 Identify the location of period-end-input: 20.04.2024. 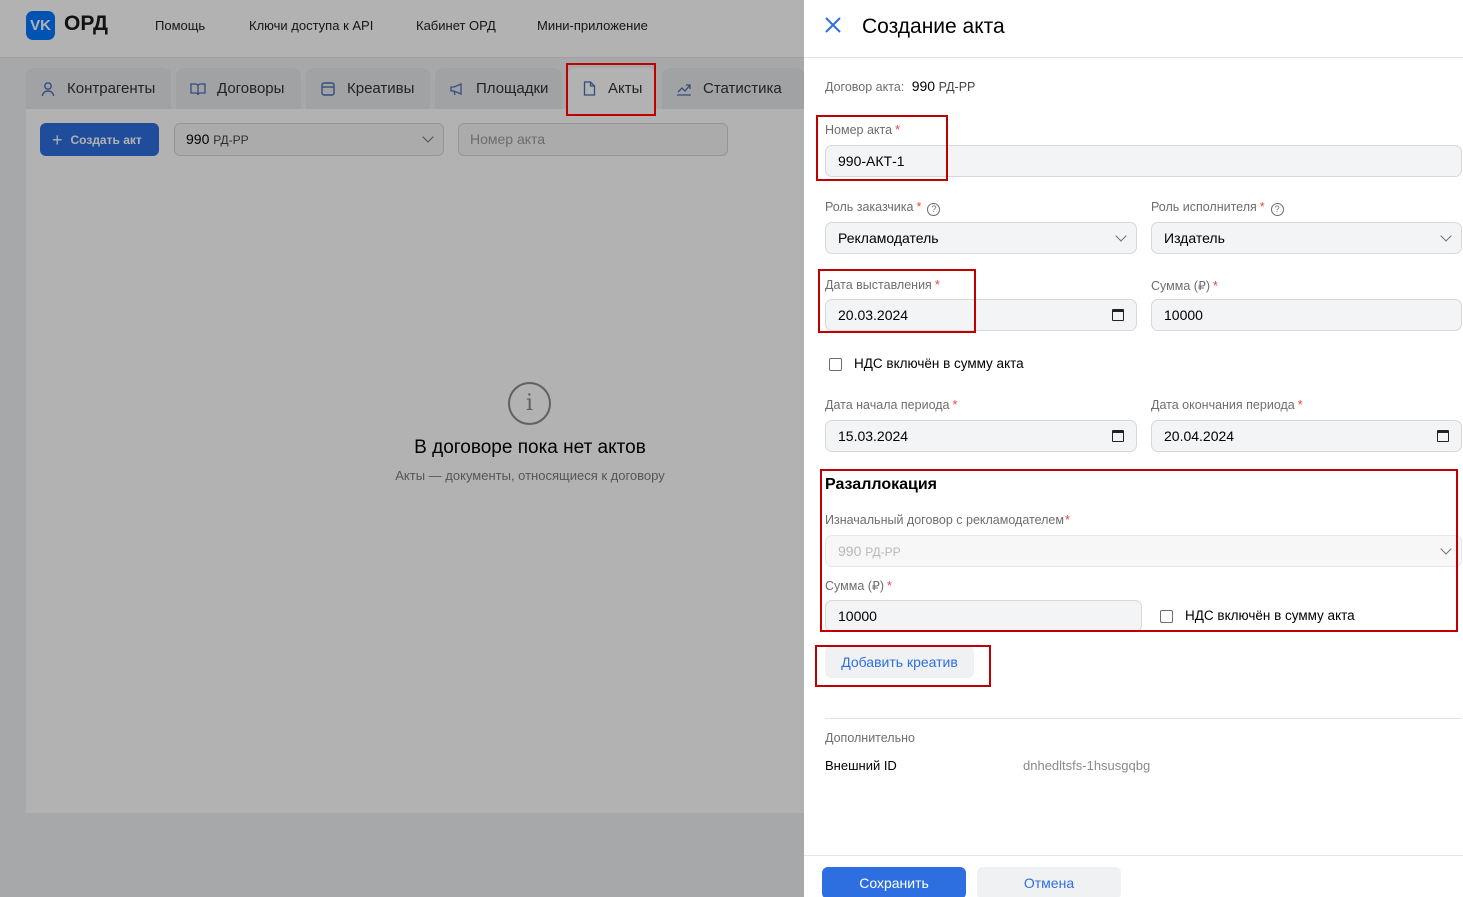
(1306, 436).